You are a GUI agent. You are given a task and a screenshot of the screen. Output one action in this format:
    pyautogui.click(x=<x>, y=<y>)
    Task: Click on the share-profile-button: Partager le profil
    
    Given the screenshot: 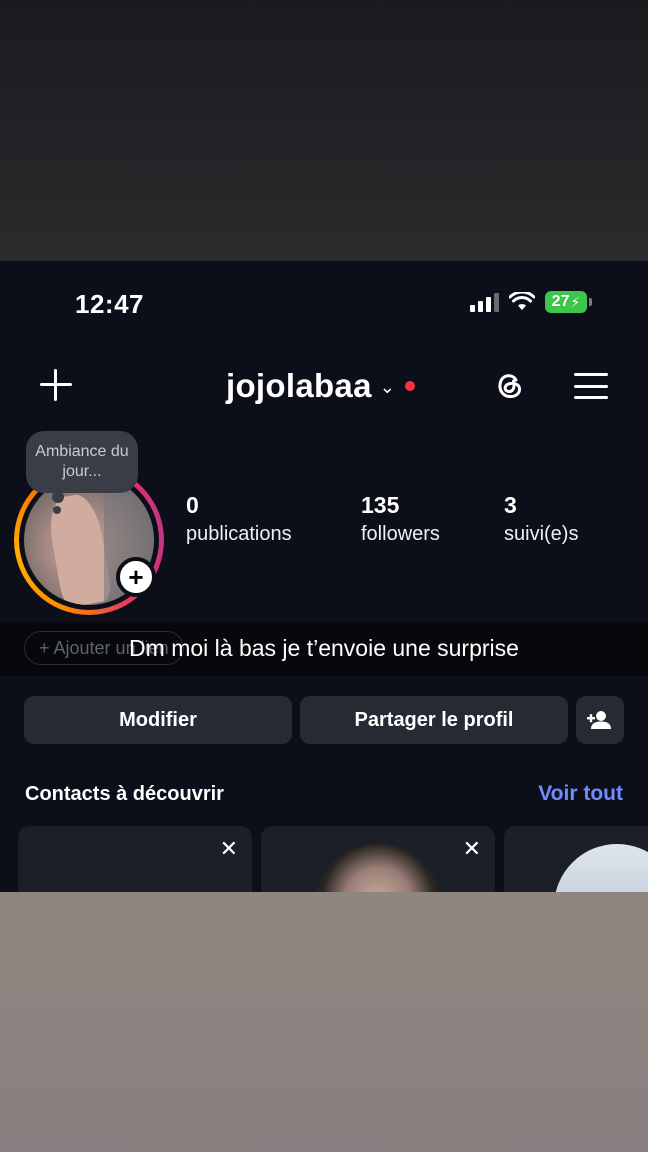 What is the action you would take?
    pyautogui.click(x=434, y=720)
    